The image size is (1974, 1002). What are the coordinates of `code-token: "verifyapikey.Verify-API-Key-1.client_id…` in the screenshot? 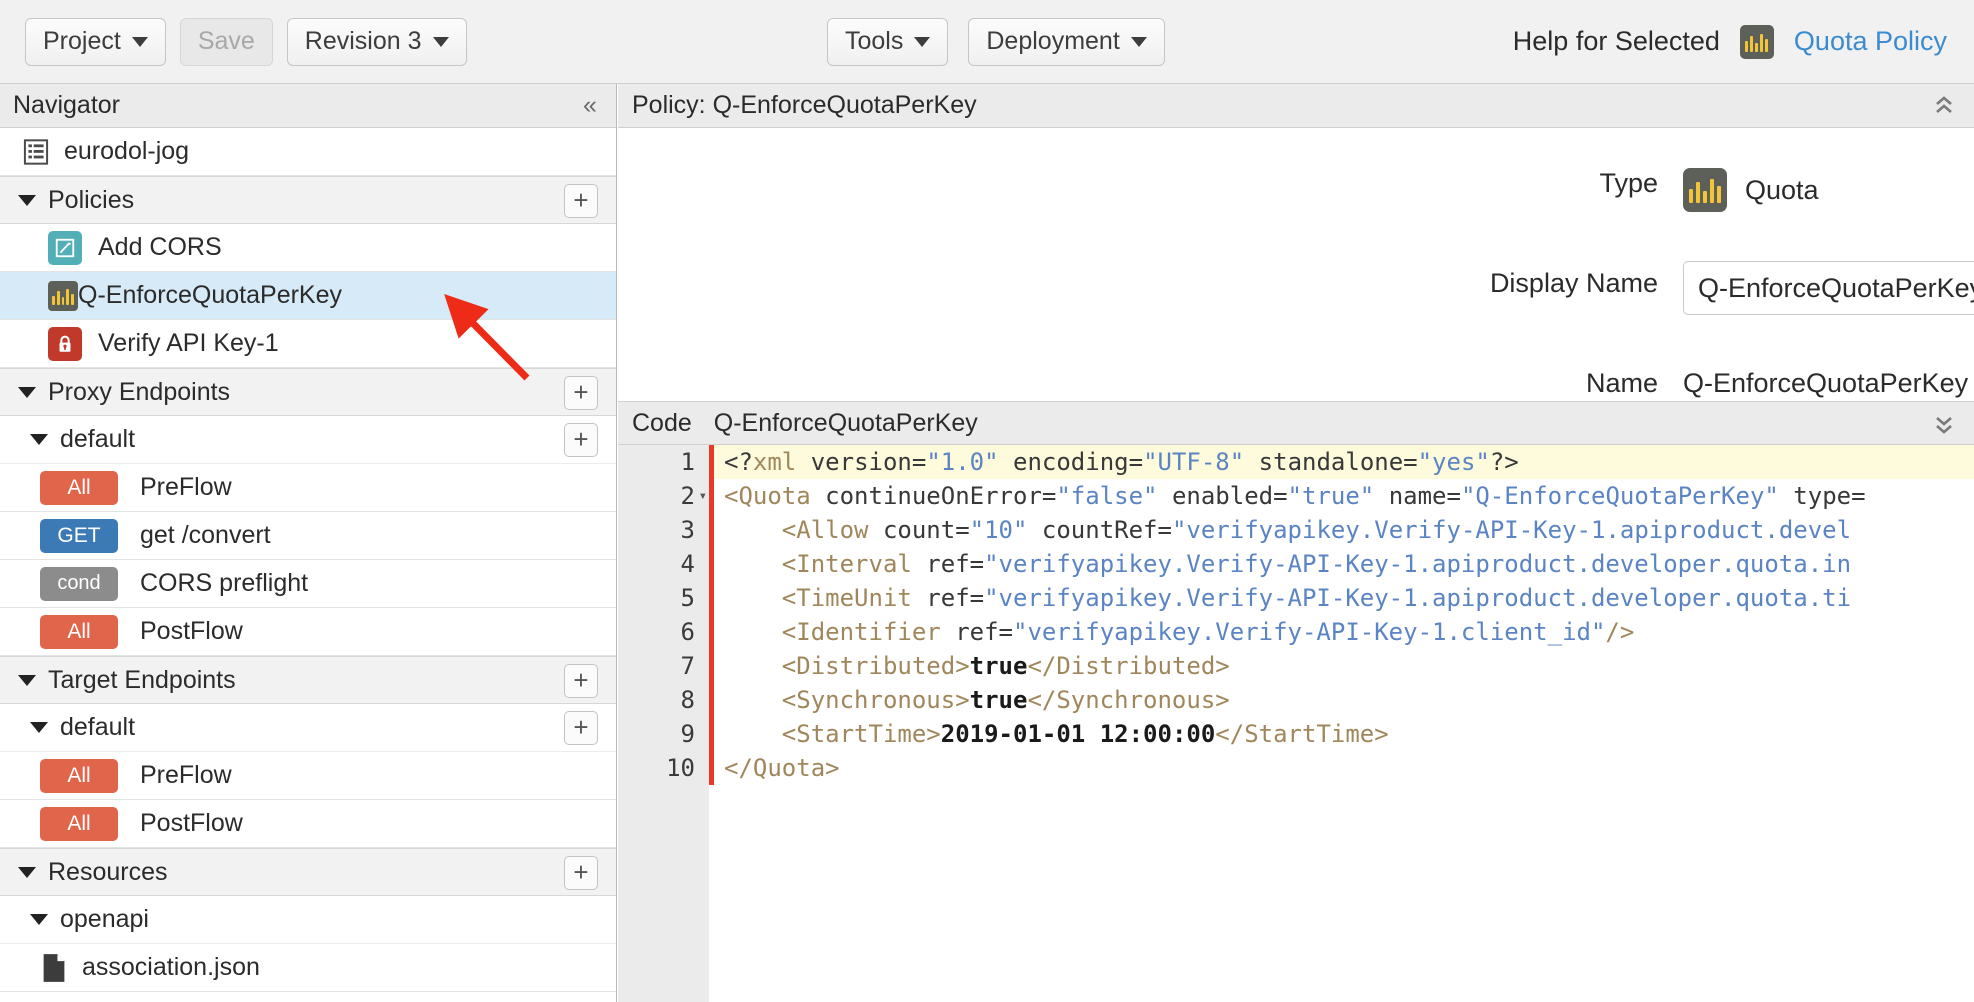 It's located at (1309, 632).